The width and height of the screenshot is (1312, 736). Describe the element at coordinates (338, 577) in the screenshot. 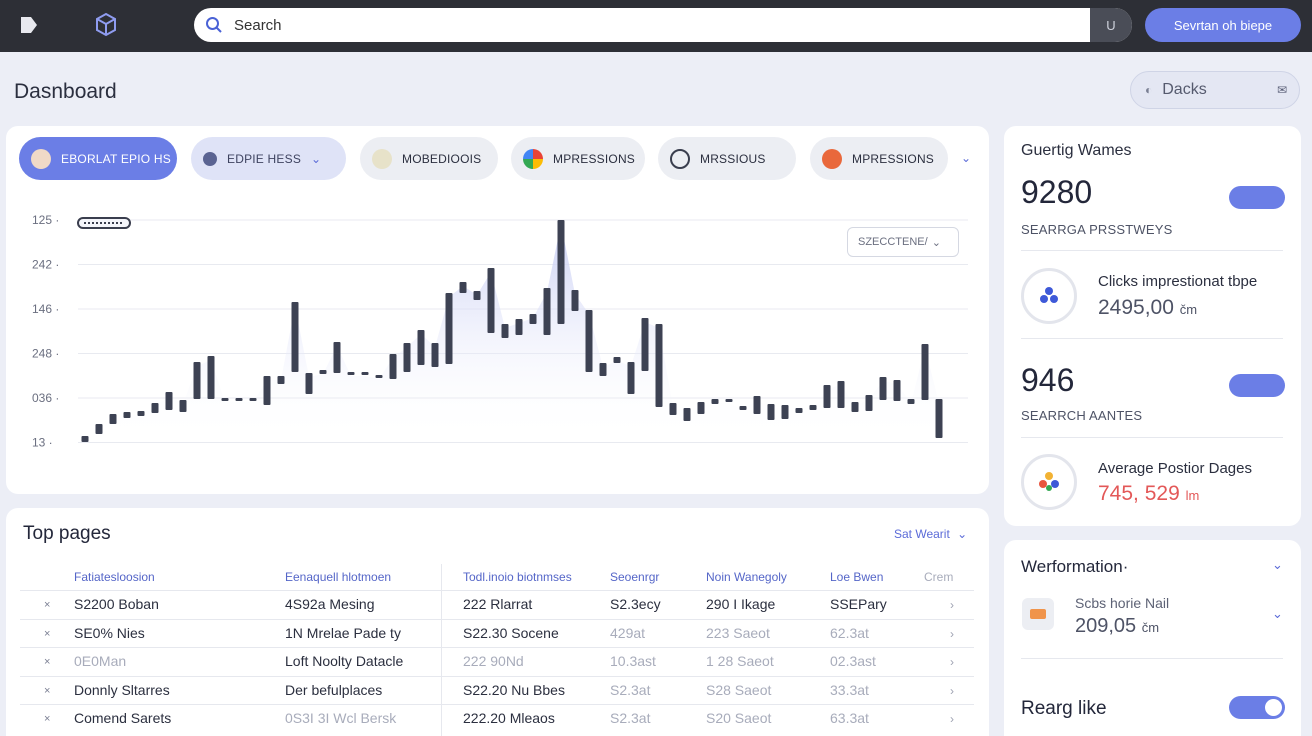

I see `column-header: Eenaquell hlotmoen` at that location.